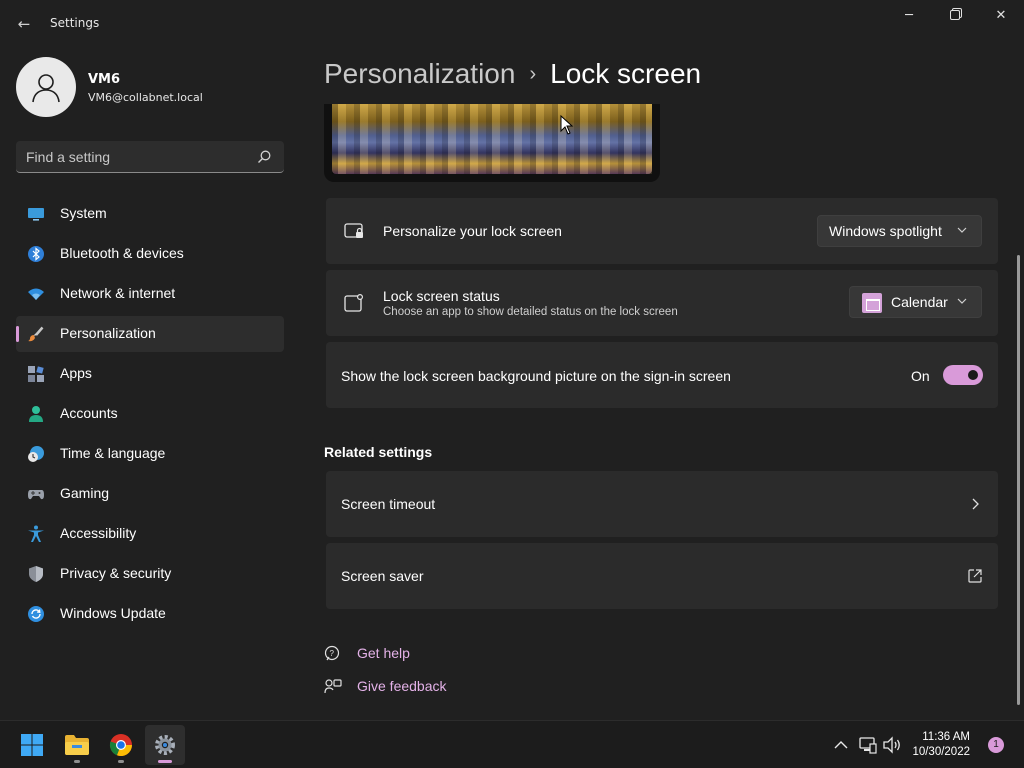  I want to click on update-icon, so click(36, 614).